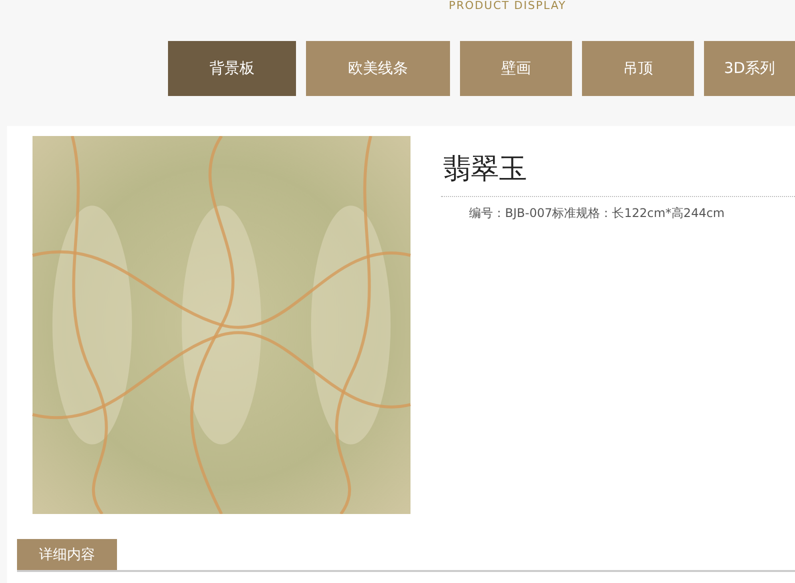 Image resolution: width=795 pixels, height=583 pixels. What do you see at coordinates (516, 68) in the screenshot?
I see `category-tab: 壁画` at bounding box center [516, 68].